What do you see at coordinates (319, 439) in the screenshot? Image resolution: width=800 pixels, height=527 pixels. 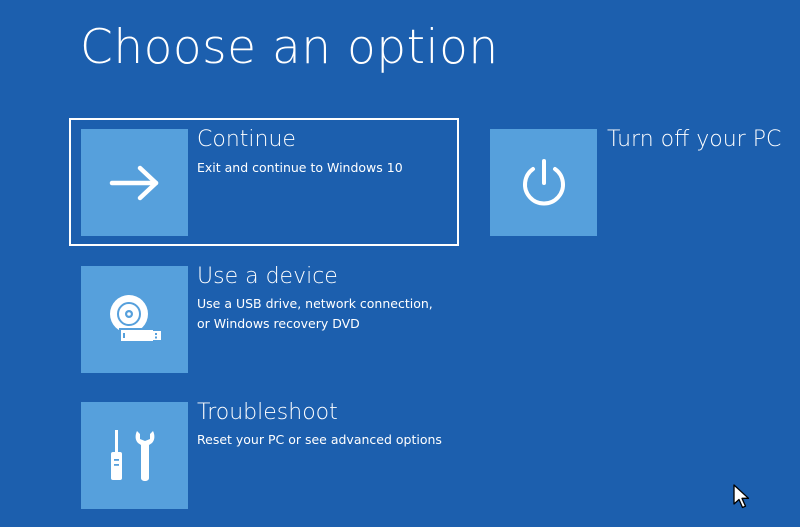 I see `troubleshoot-description: Reset your PC or see advanced options` at bounding box center [319, 439].